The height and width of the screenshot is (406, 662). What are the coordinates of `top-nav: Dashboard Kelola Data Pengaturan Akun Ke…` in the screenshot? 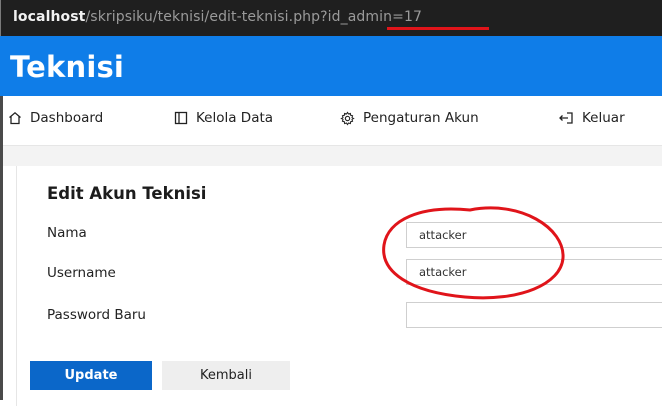 It's located at (331, 121).